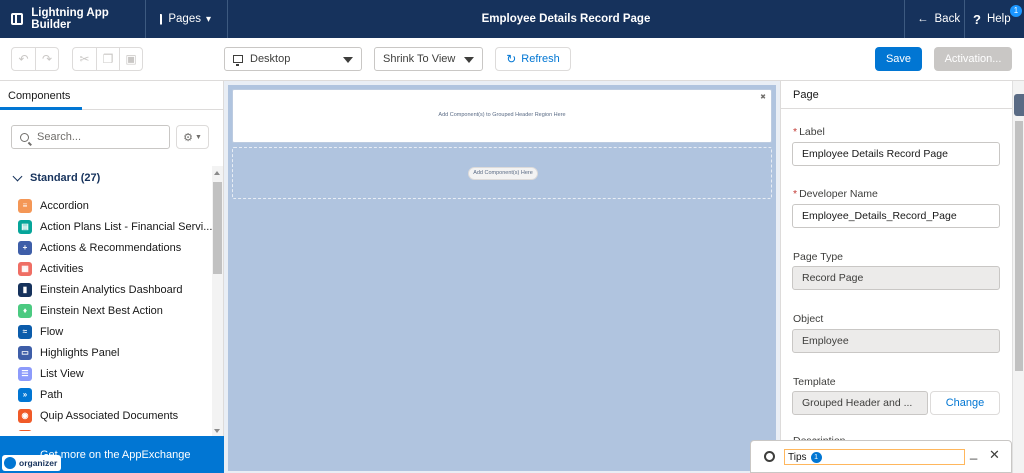 The height and width of the screenshot is (473, 1024). I want to click on component-icon: ◉, so click(25, 415).